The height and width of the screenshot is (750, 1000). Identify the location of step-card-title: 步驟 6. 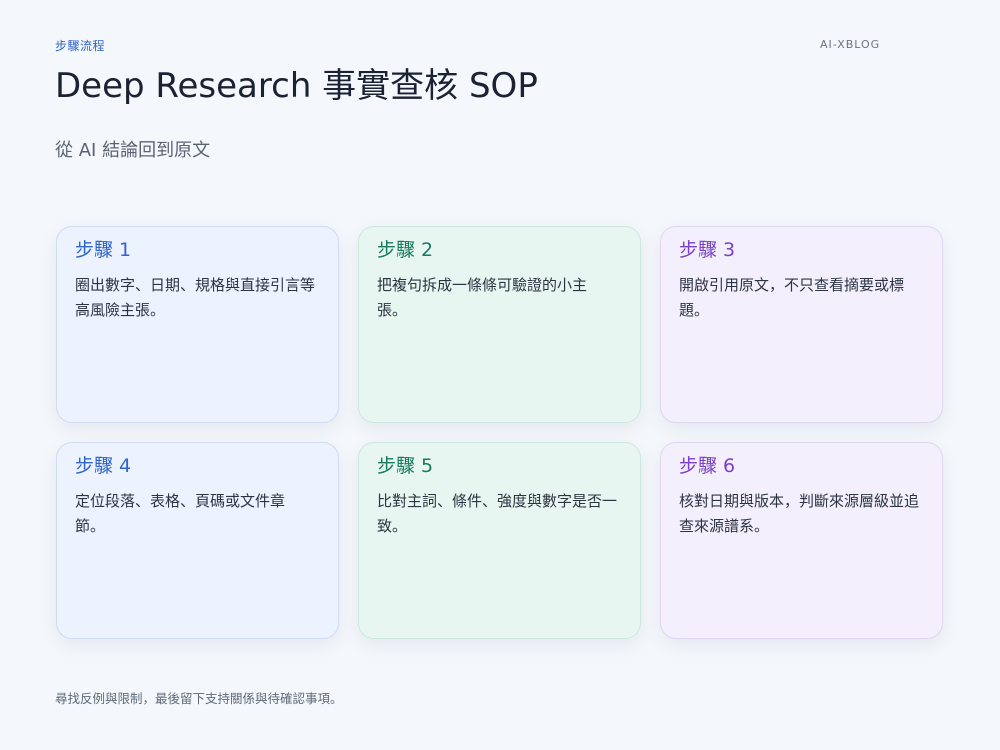
(707, 466).